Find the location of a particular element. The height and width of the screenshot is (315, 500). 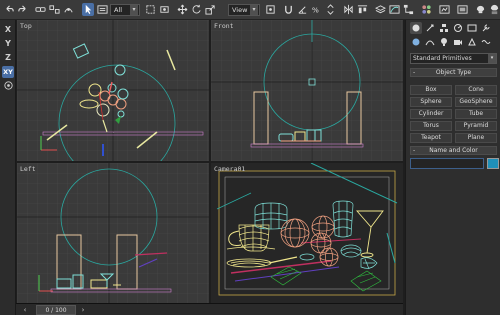

pivot-icon is located at coordinates (270, 9).